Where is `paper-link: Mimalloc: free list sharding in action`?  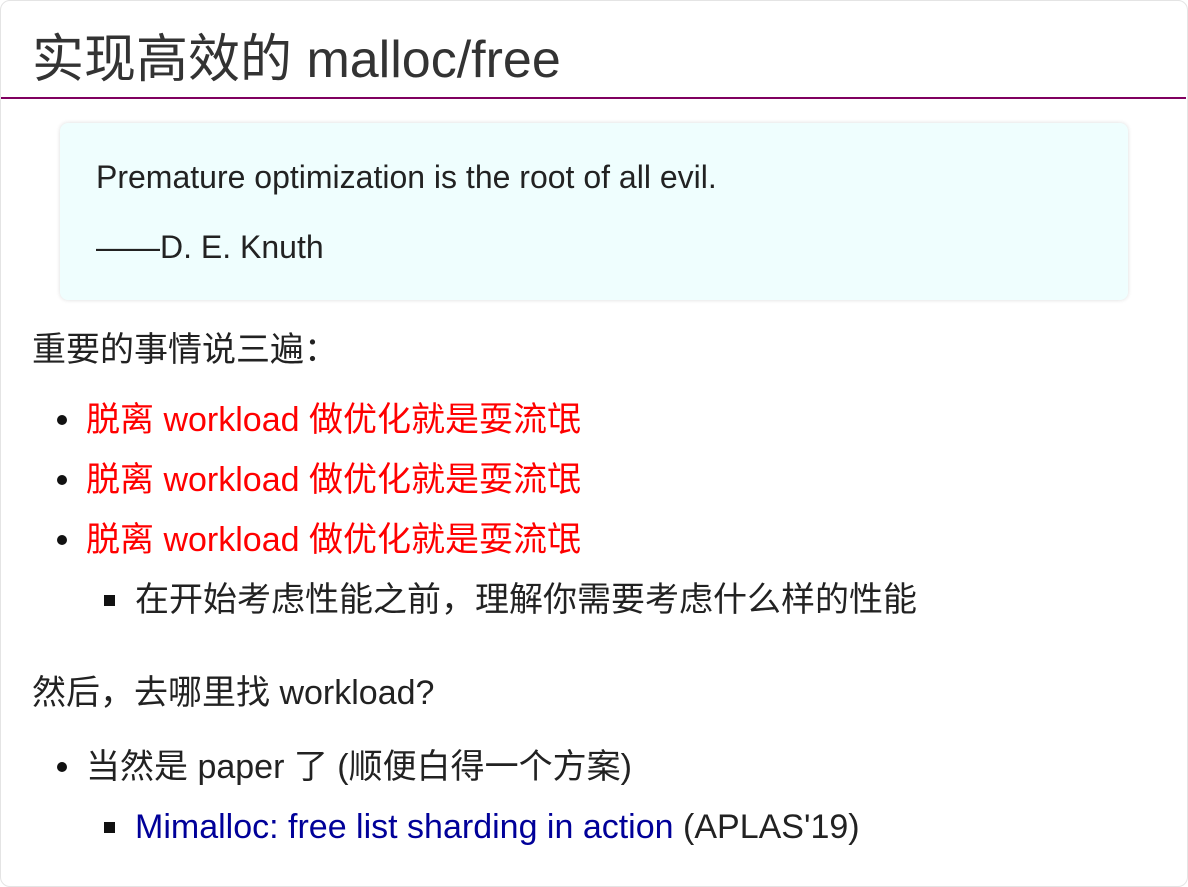
paper-link: Mimalloc: free list sharding in action is located at coordinates (404, 827).